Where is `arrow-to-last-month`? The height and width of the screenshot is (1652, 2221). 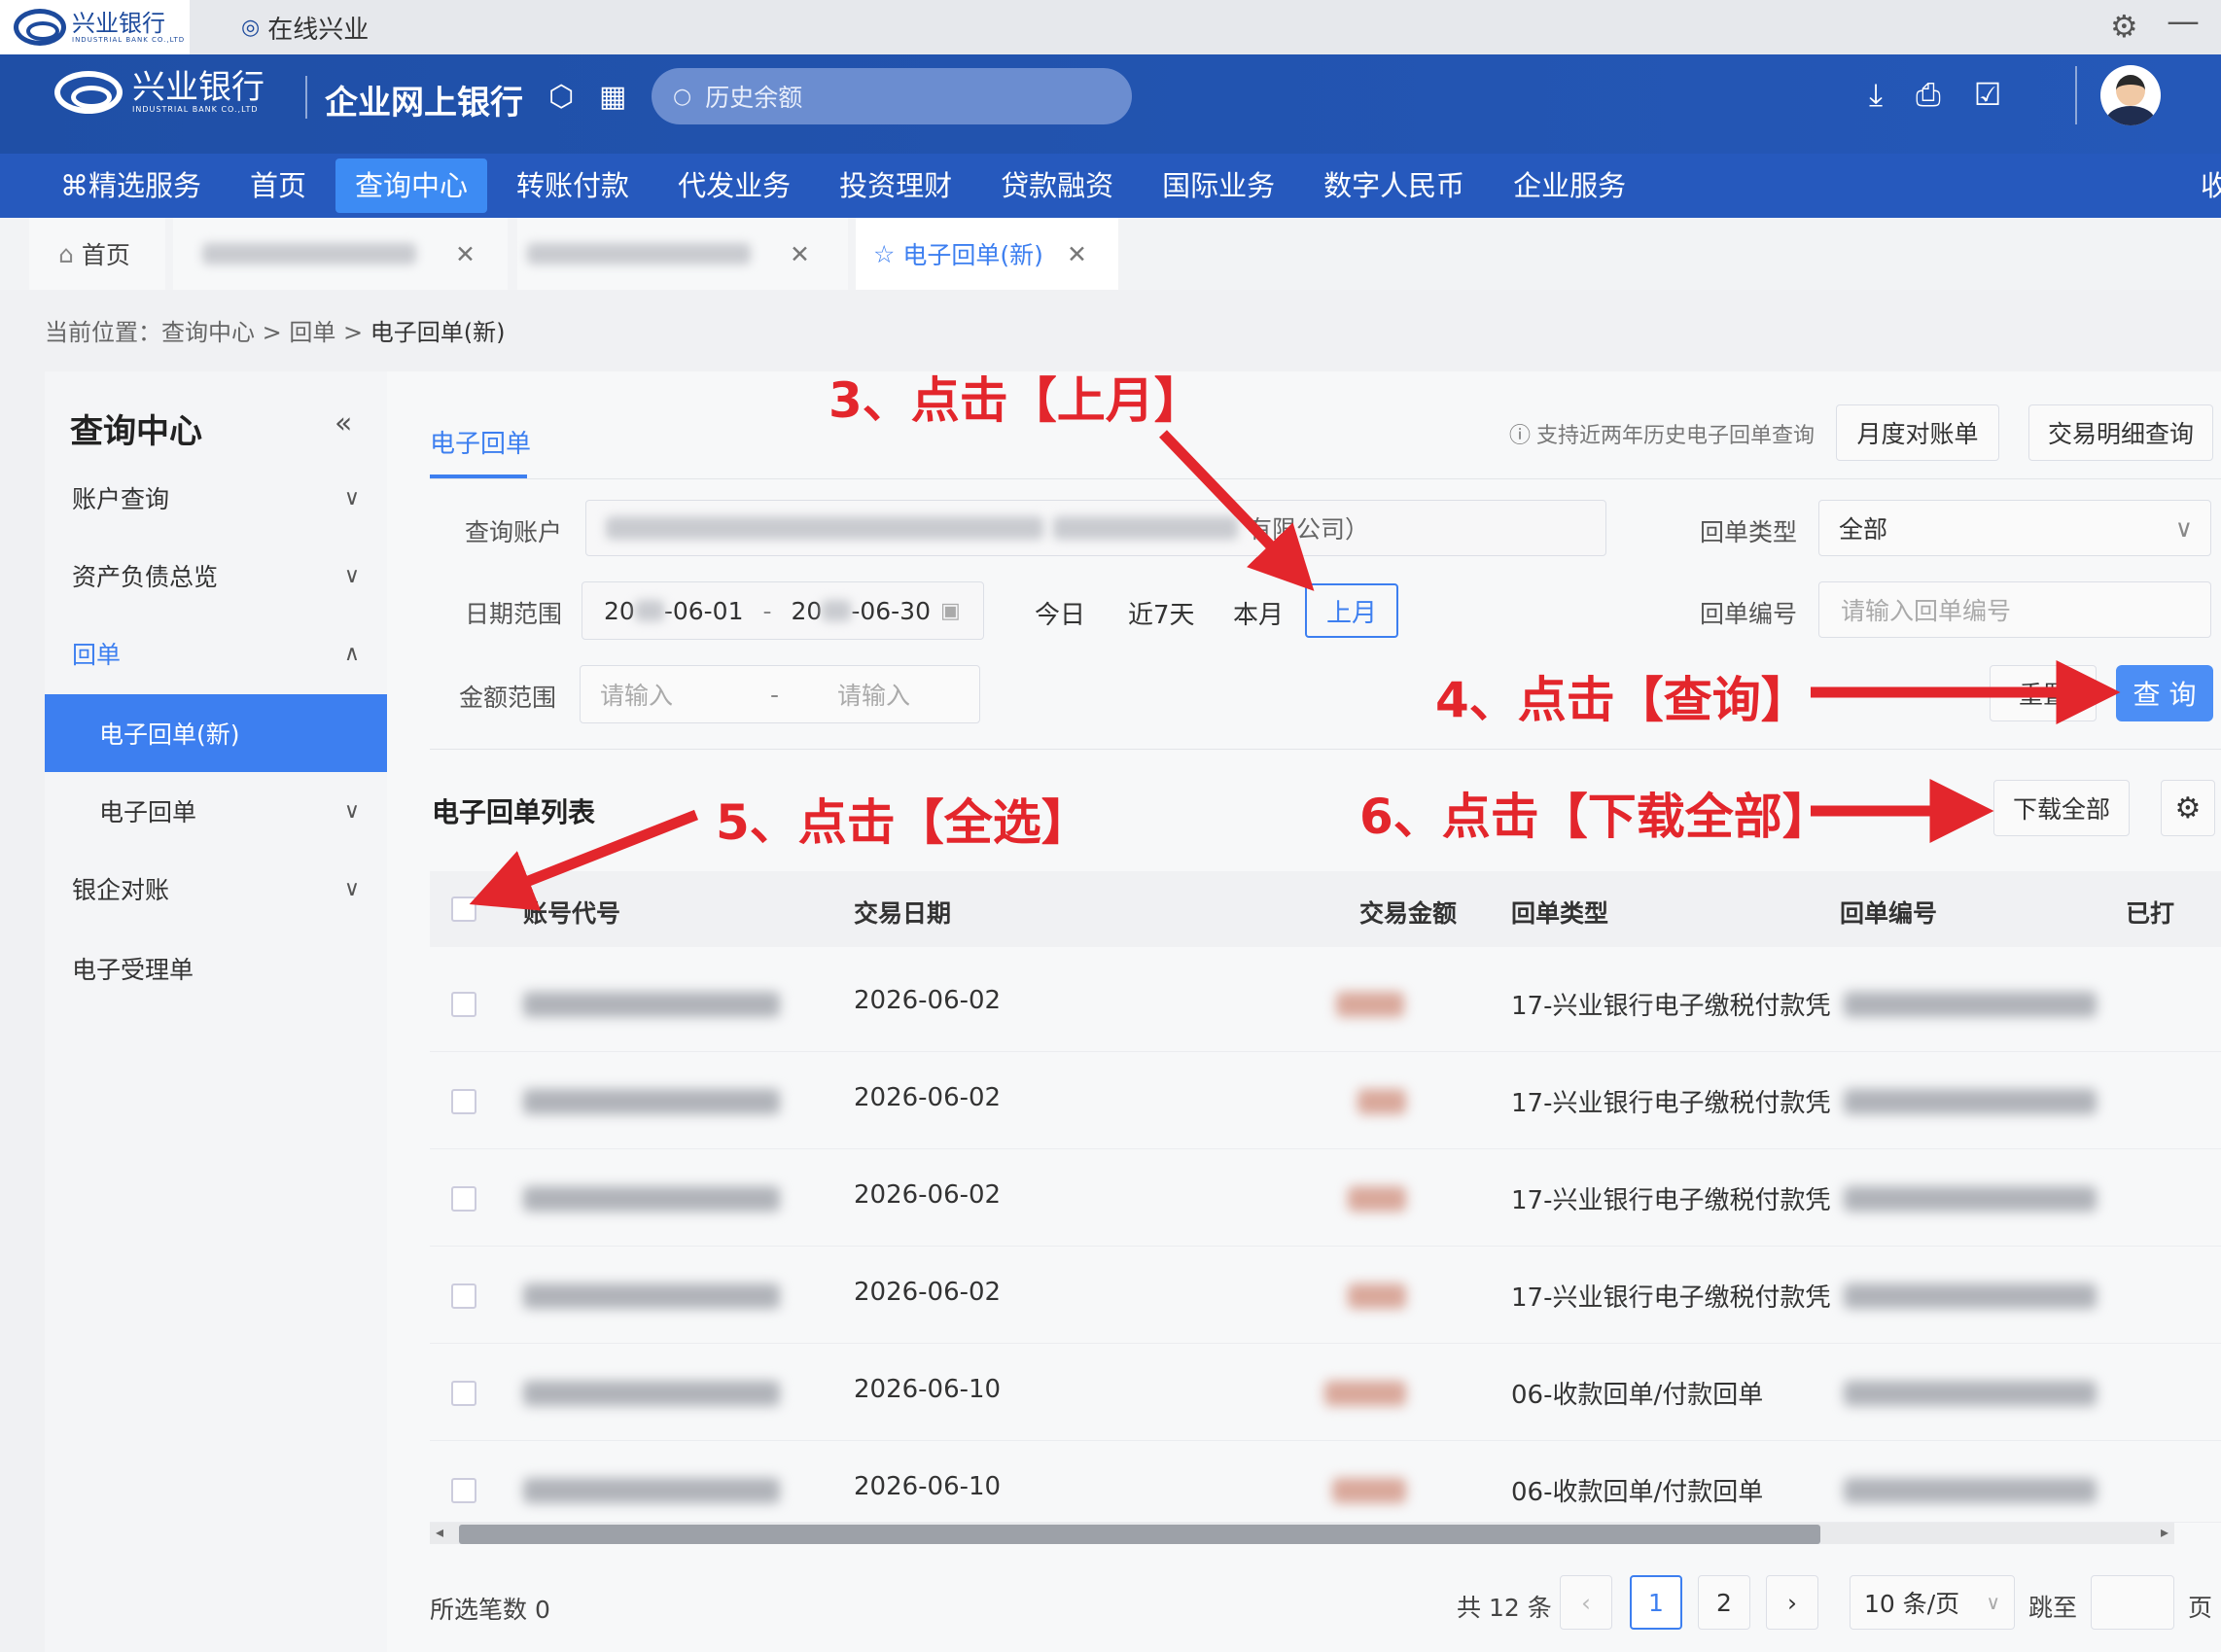
arrow-to-last-month is located at coordinates (1237, 510).